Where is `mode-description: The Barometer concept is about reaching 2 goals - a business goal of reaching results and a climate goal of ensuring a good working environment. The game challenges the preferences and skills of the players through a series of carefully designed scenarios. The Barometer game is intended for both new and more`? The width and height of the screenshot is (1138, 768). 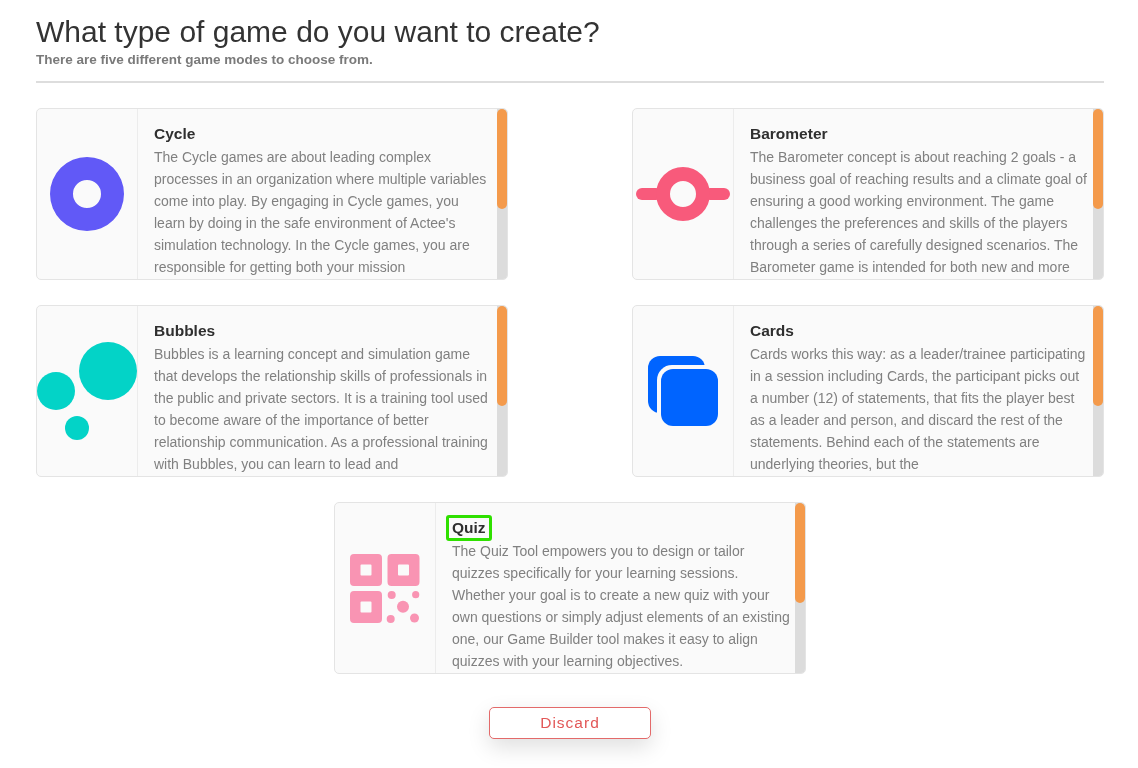 mode-description: The Barometer concept is about reaching 2 goals - a business goal of reaching results and a climate goal of ensuring a good working environment. The game challenges the preferences and skills of the players through a series of carefully designed scenarios. The Barometer game is intended for both new and more is located at coordinates (919, 212).